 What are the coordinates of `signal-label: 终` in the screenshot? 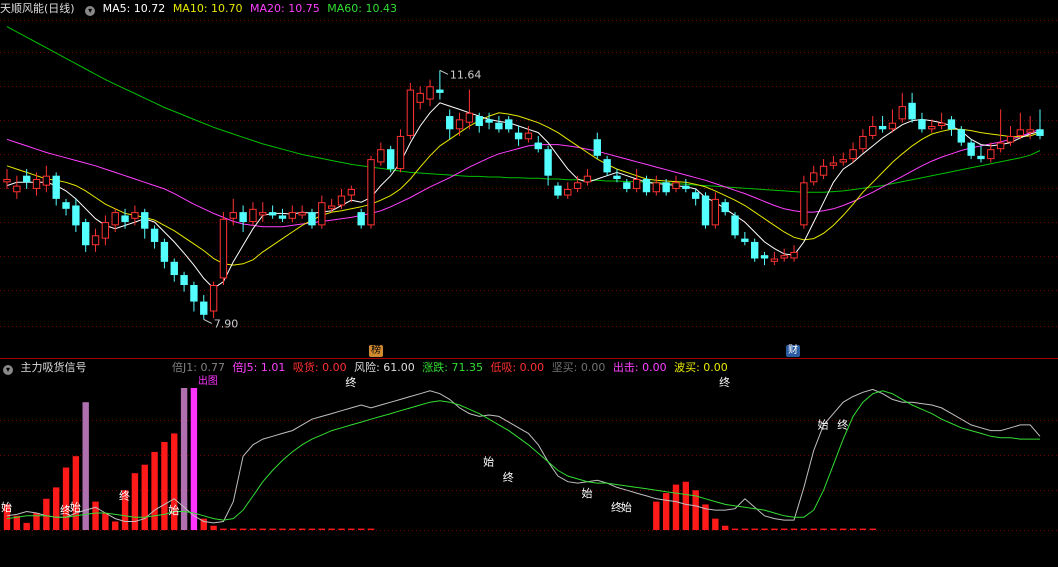 It's located at (508, 477).